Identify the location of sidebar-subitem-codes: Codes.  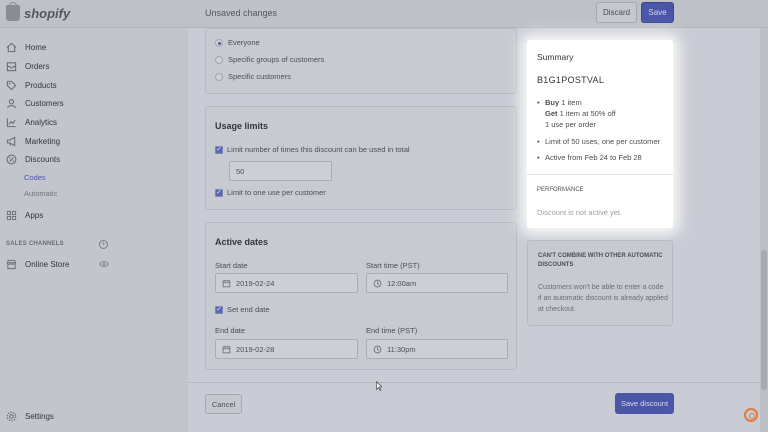
(35, 177).